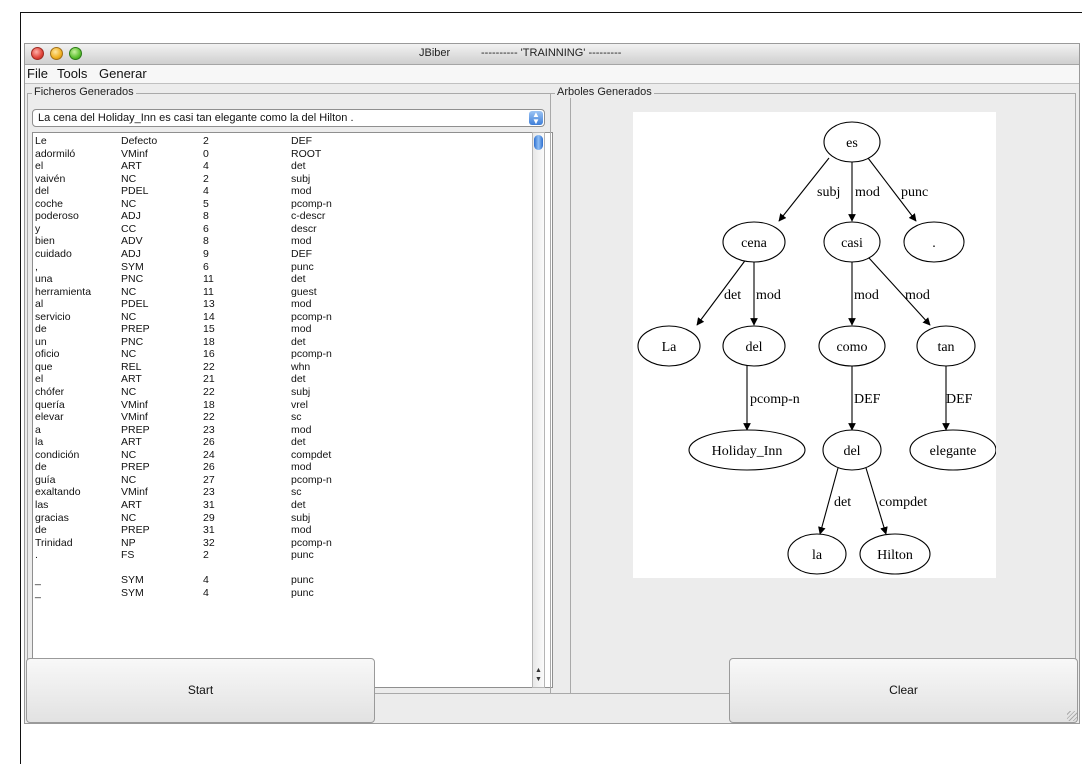  What do you see at coordinates (283, 480) in the screenshot?
I see `list-item: guía NC 27 pcomp-n` at bounding box center [283, 480].